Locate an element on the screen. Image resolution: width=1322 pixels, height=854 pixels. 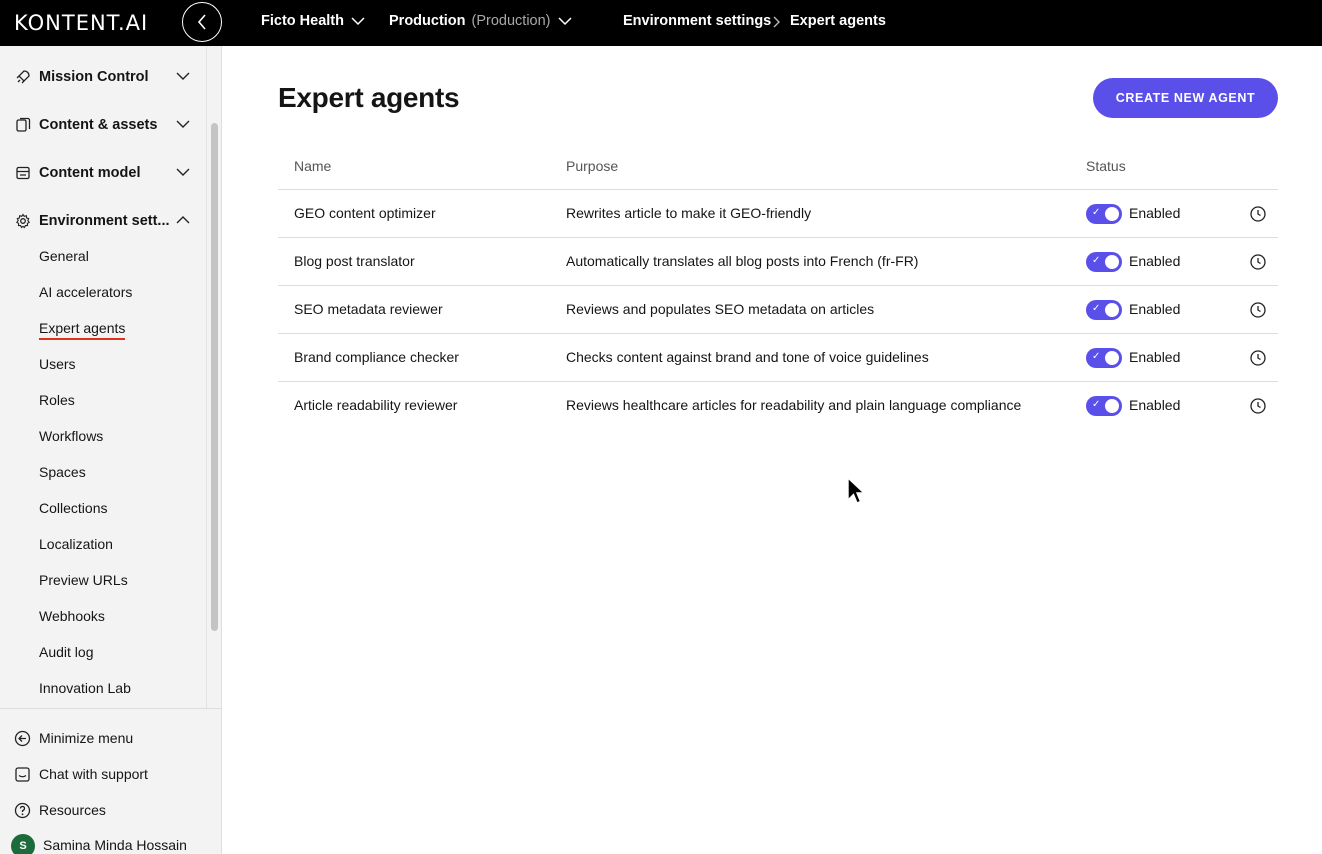
user-name: Samina Minda Hossain is located at coordinates (115, 845).